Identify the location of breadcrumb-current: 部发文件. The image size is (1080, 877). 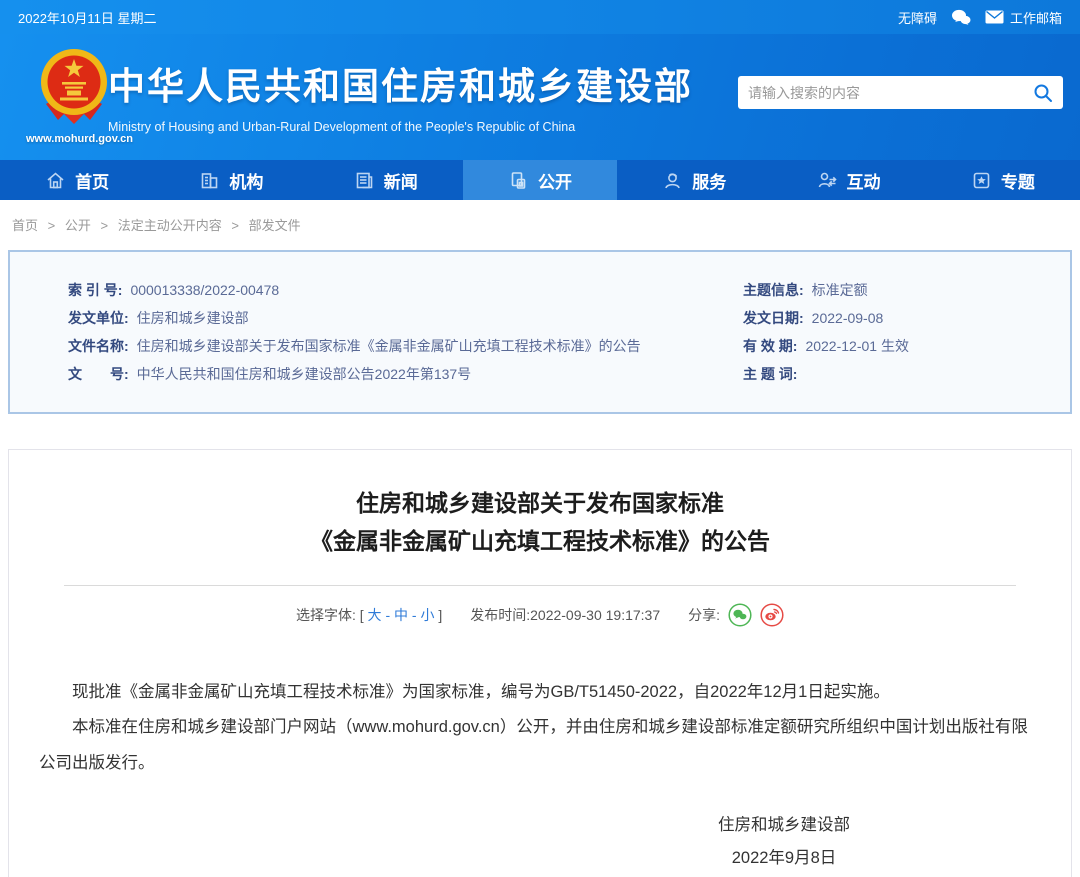
(274, 225).